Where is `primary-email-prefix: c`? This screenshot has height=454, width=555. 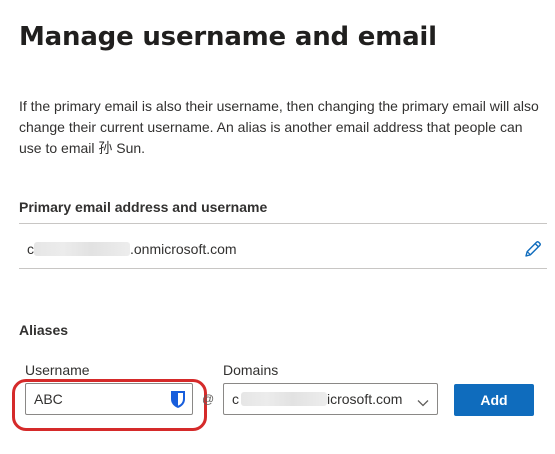
primary-email-prefix: c is located at coordinates (30, 249).